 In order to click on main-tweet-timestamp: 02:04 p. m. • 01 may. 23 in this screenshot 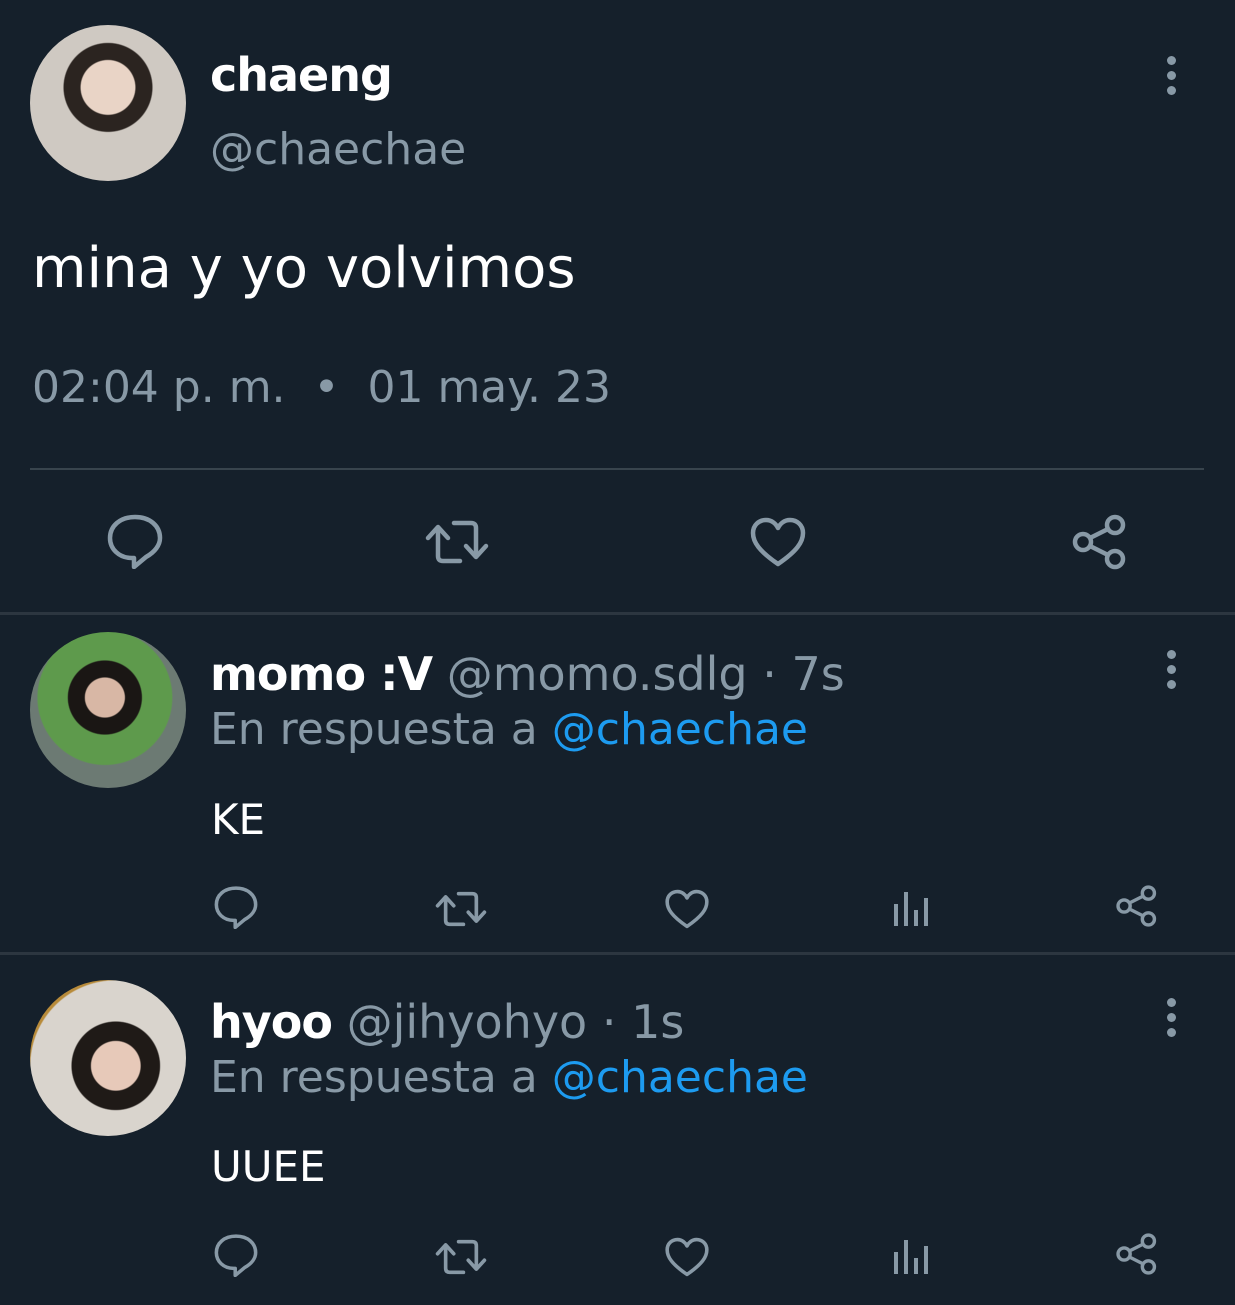, I will do `click(321, 387)`.